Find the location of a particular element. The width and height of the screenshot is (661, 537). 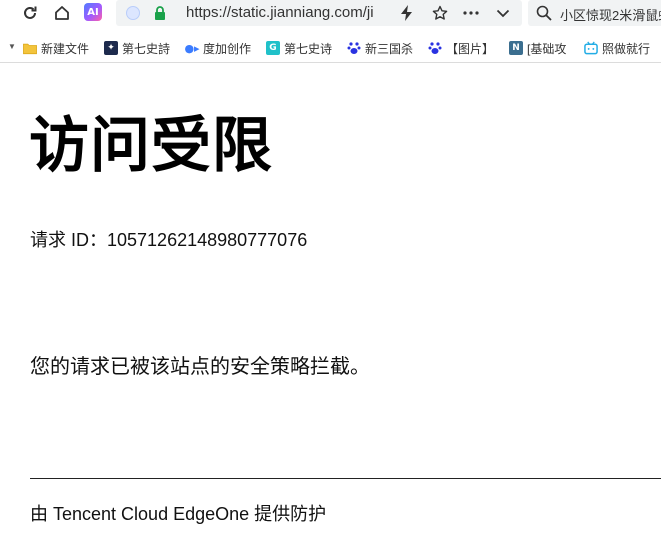

ai-assistant-icon: AI is located at coordinates (93, 12).